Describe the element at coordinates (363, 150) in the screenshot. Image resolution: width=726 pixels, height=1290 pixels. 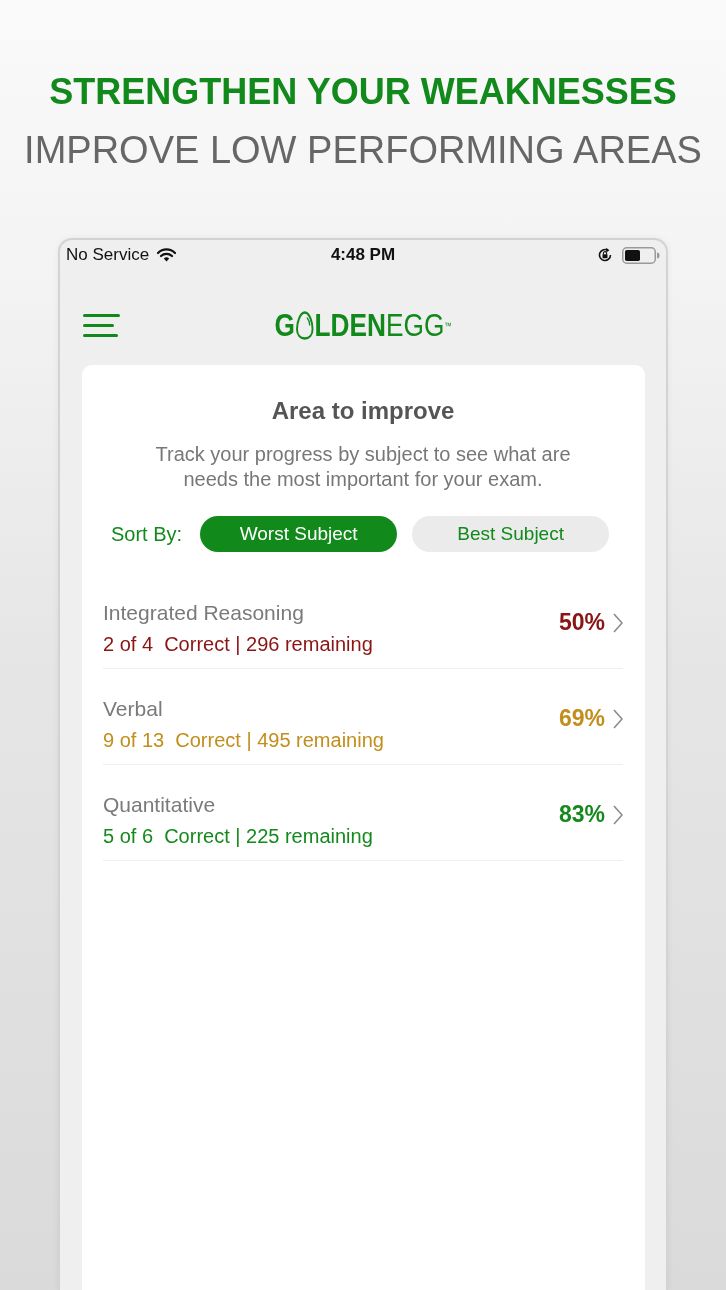
I see `subheadline: IMPROVE LOW PERFORMING AREAS` at that location.